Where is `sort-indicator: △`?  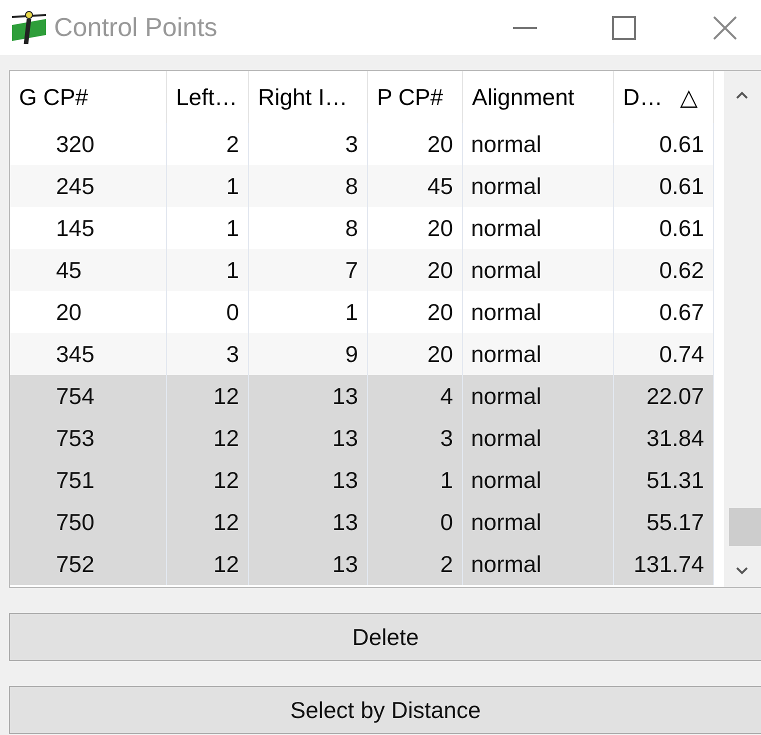 sort-indicator: △ is located at coordinates (689, 97).